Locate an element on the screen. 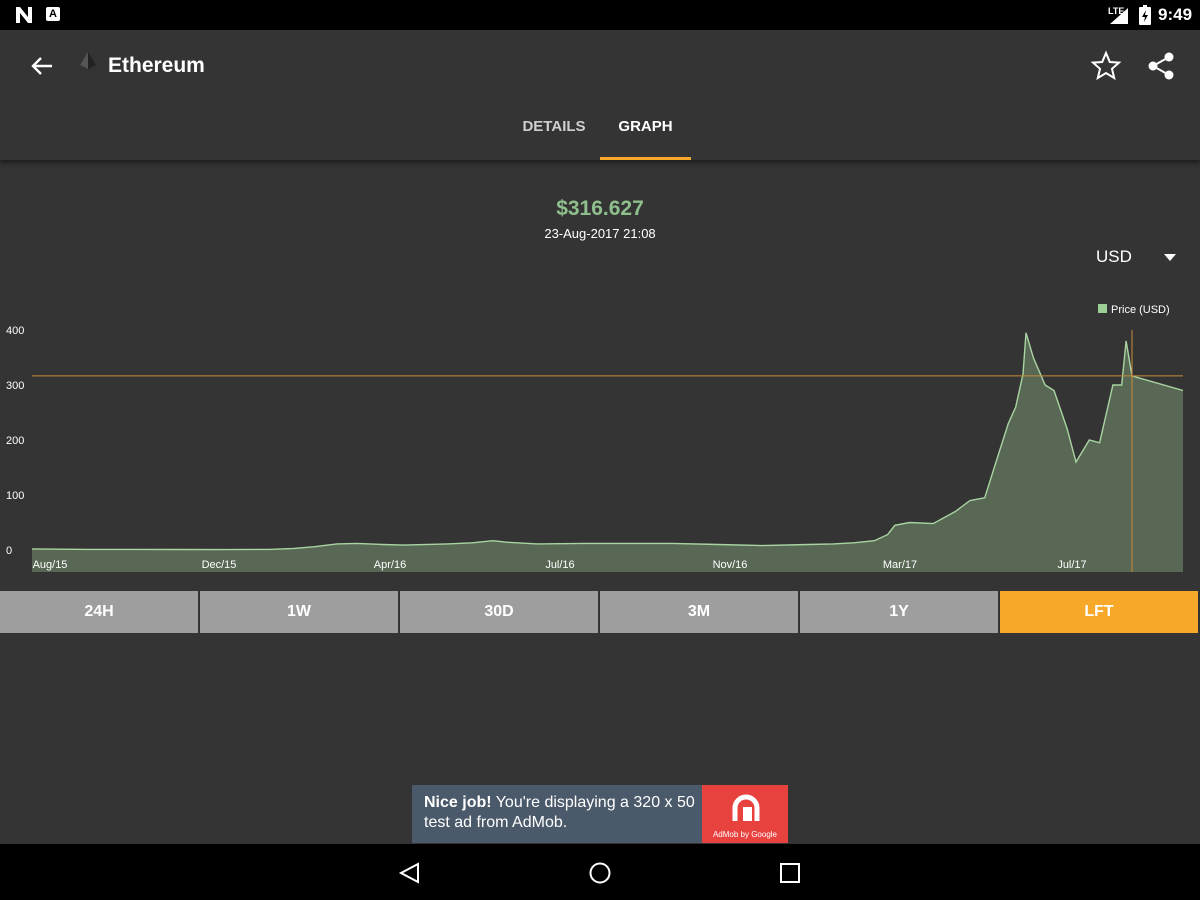 The height and width of the screenshot is (900, 1200). range-button-30d: 30D is located at coordinates (500, 612).